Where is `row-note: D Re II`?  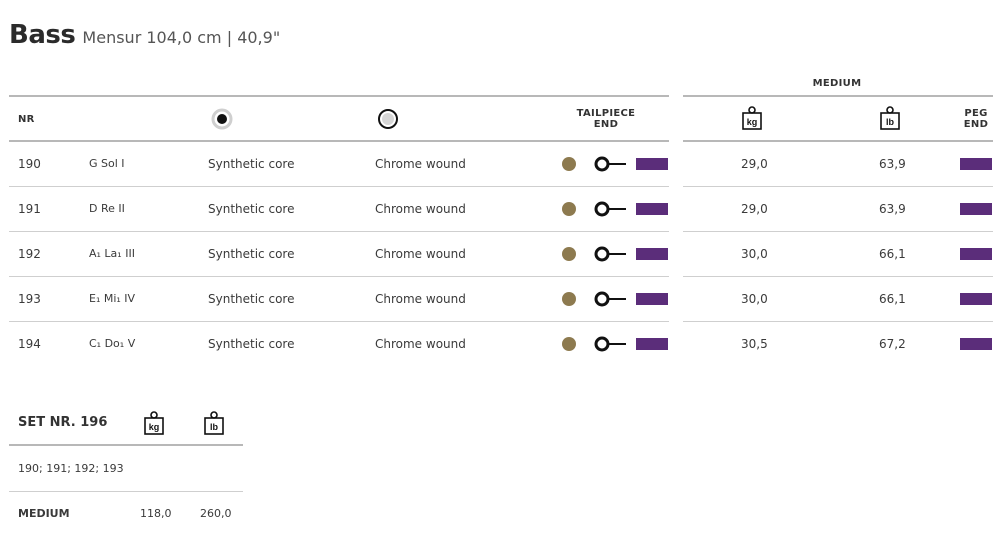 row-note: D Re II is located at coordinates (107, 208).